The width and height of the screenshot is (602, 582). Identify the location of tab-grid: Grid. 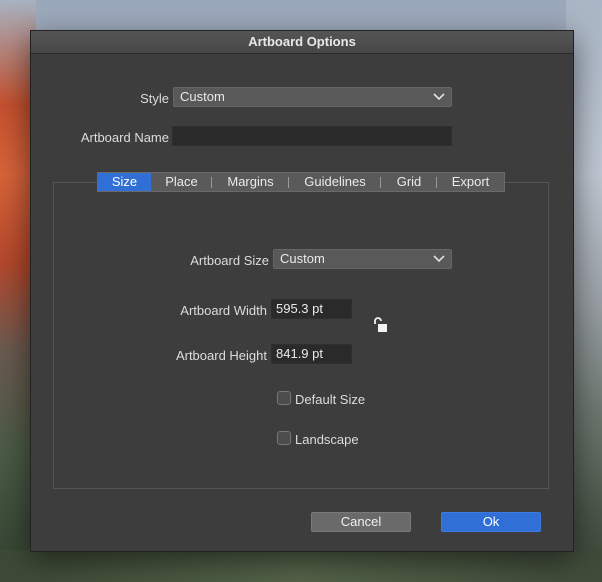
(409, 182).